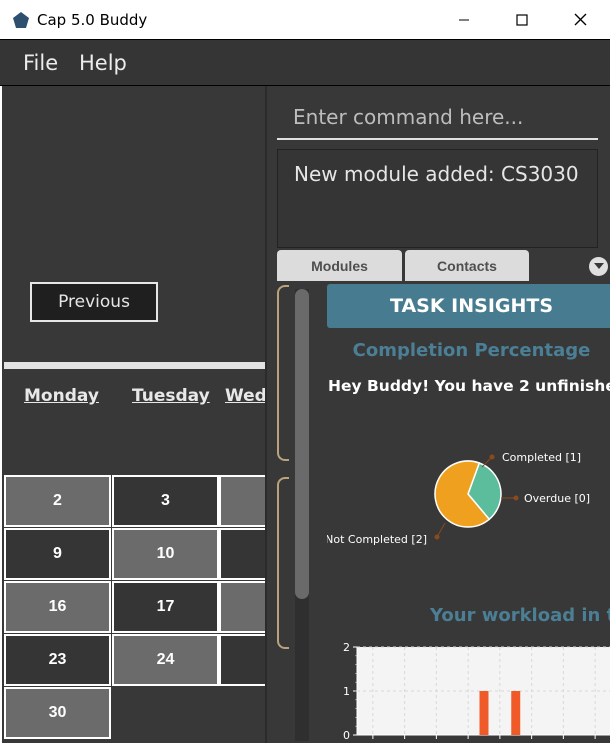  I want to click on pie-label: Overdue [0], so click(557, 498).